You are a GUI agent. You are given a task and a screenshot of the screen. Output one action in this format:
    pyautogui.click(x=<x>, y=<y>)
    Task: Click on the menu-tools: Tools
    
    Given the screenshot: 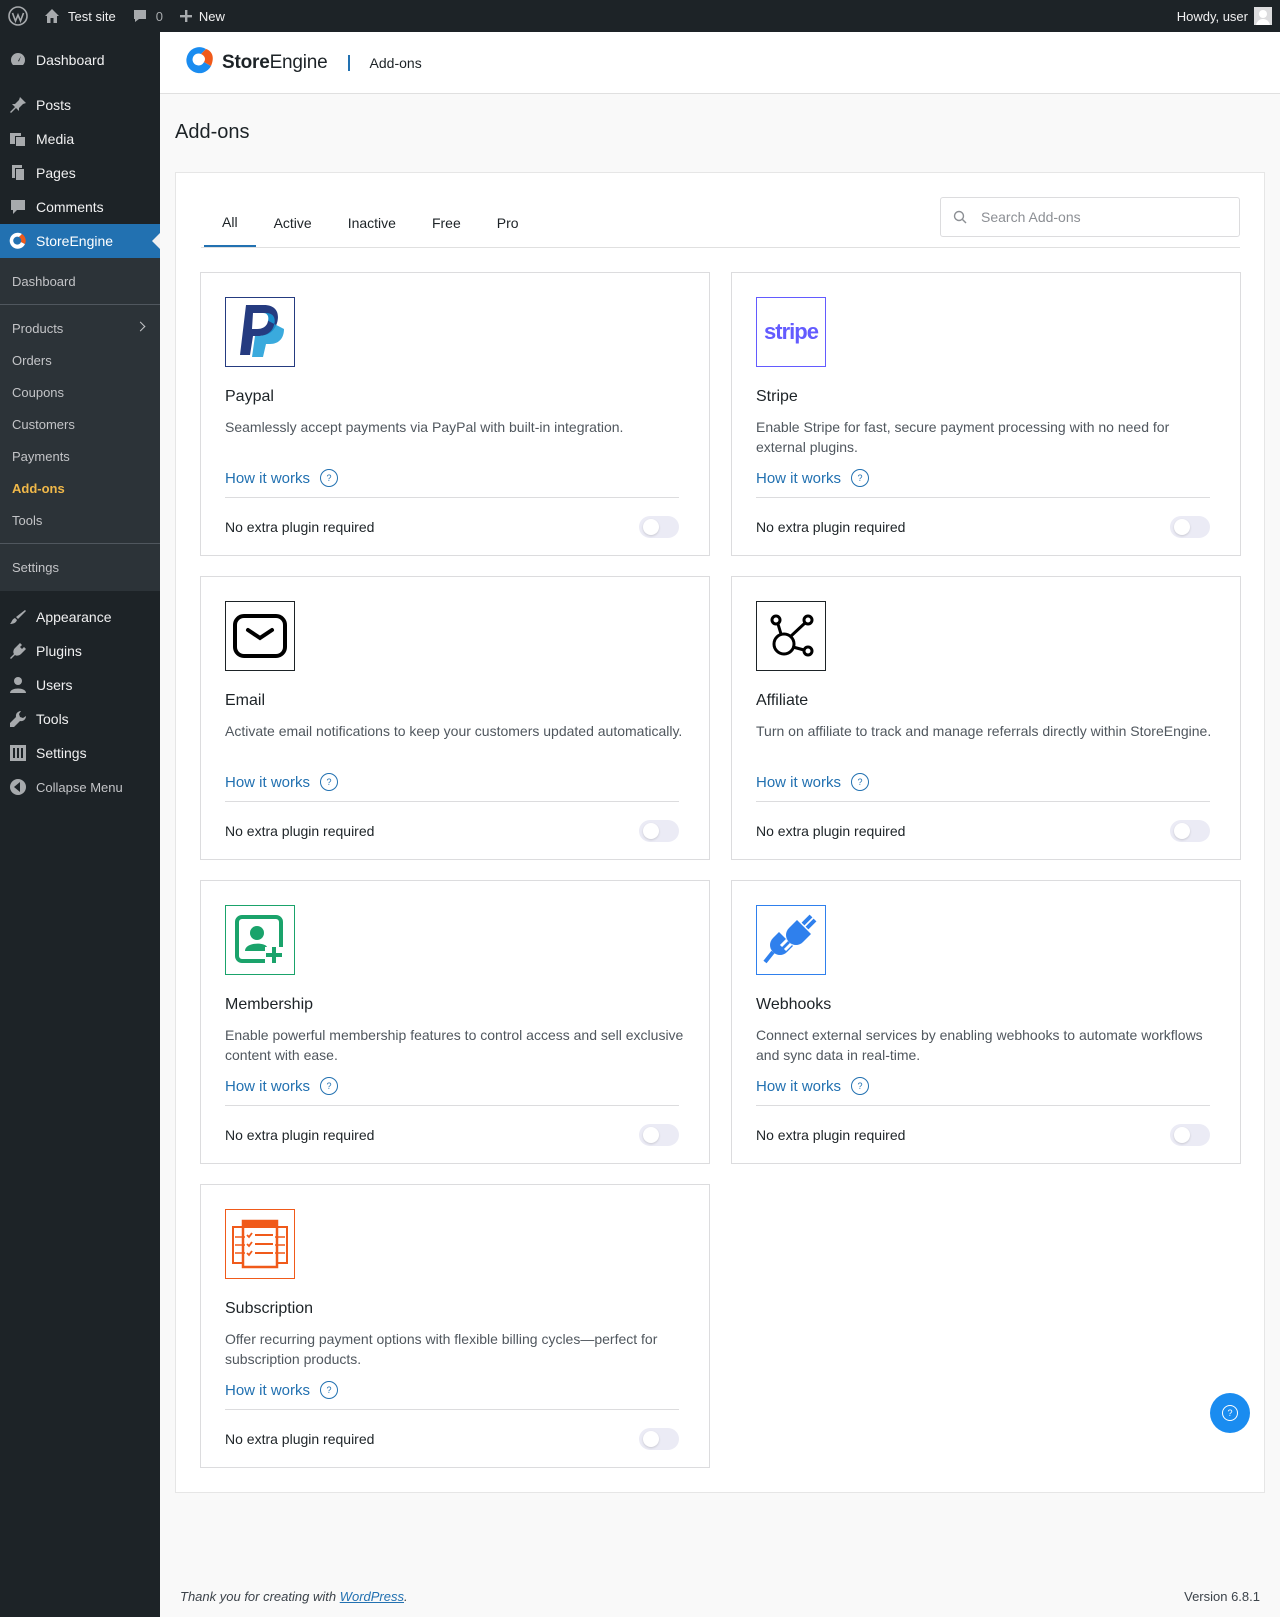 What is the action you would take?
    pyautogui.click(x=80, y=719)
    